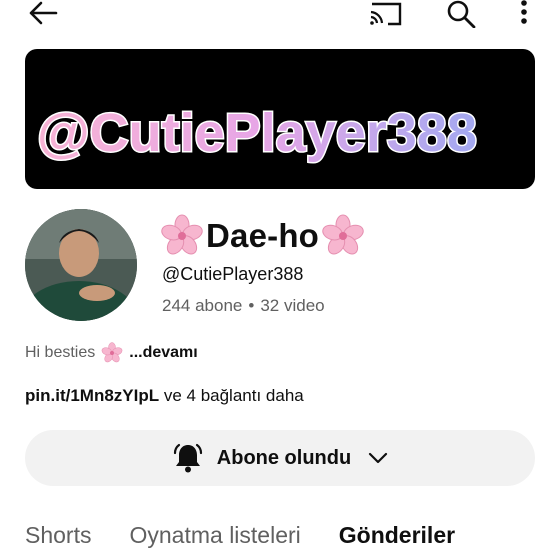  I want to click on chevron-down-icon, so click(378, 458).